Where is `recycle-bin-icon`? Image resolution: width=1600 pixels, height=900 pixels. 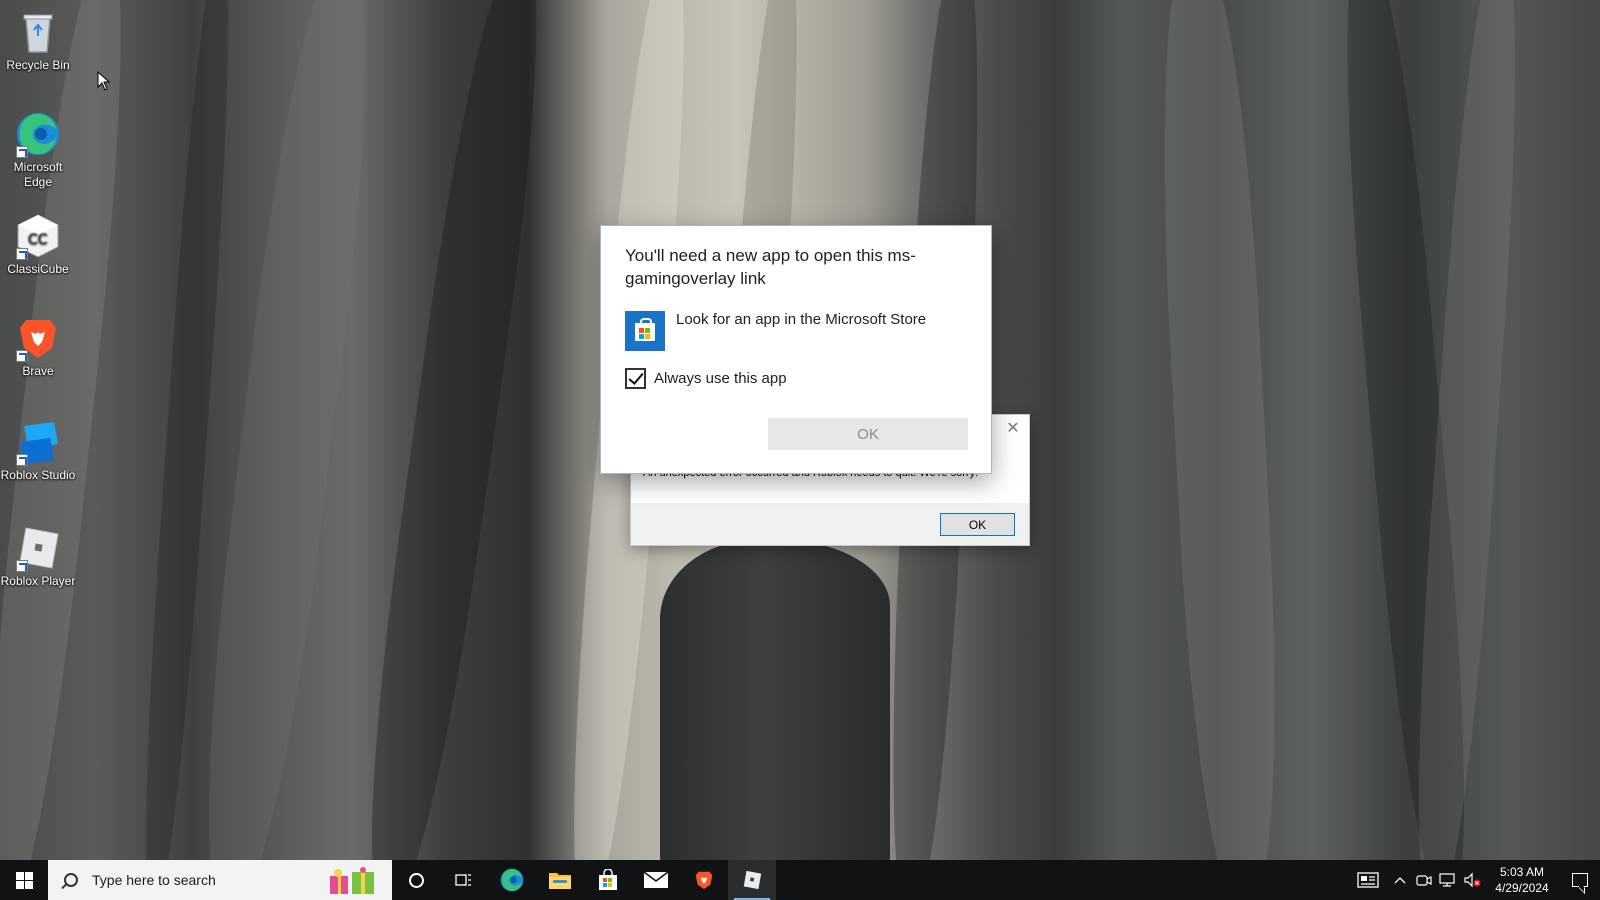
recycle-bin-icon is located at coordinates (38, 32).